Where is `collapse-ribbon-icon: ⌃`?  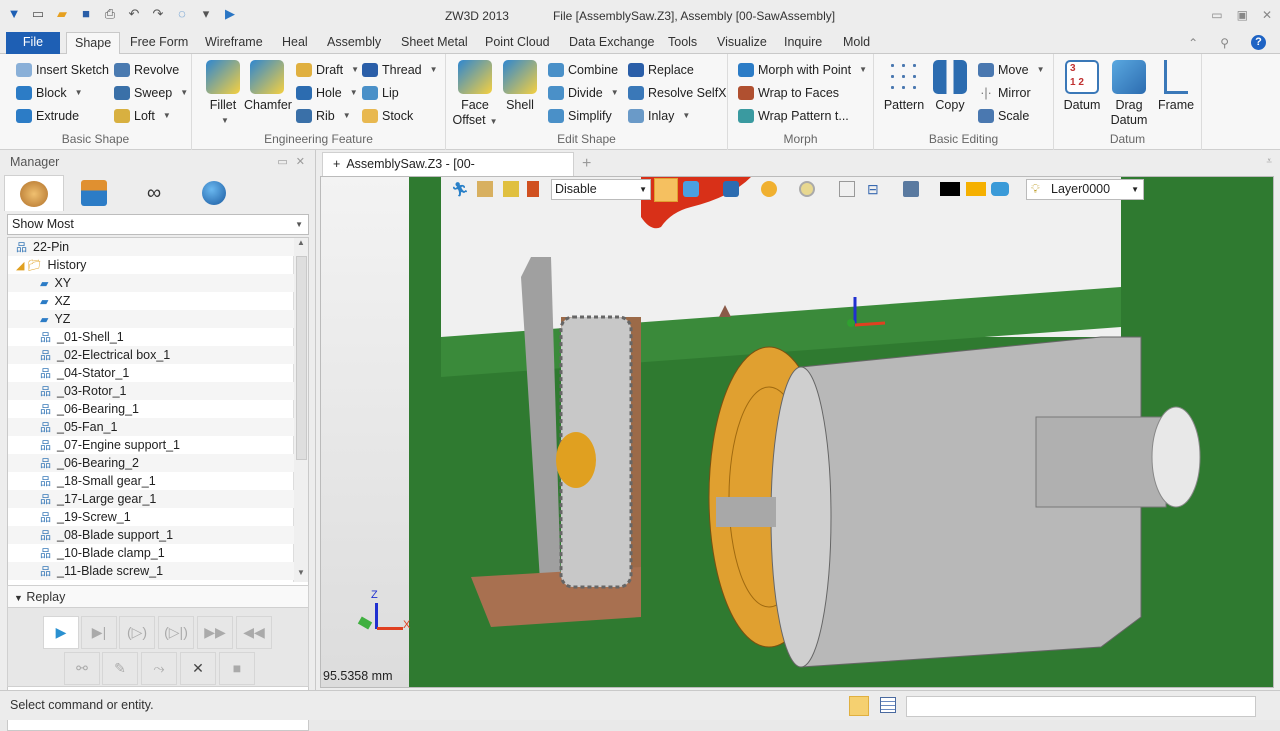 collapse-ribbon-icon: ⌃ is located at coordinates (1193, 43).